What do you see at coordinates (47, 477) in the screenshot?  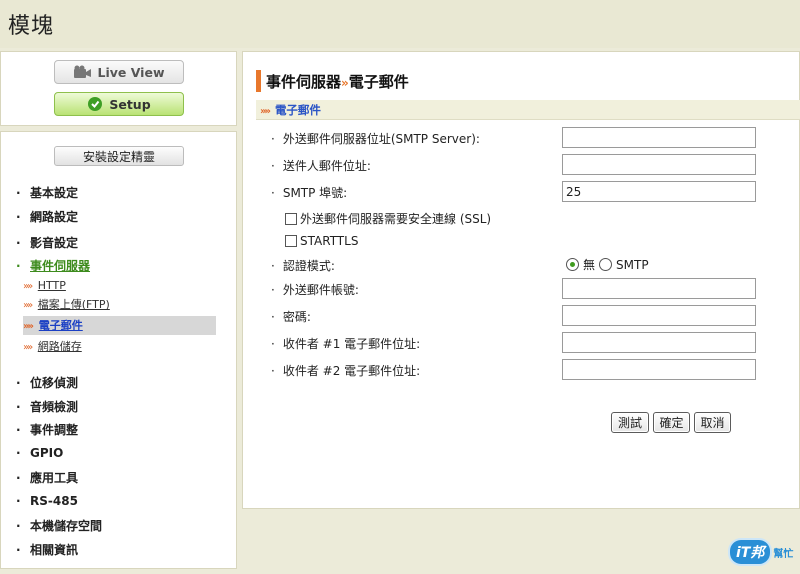 I see `sidebar-item-tools: · 應用工具` at bounding box center [47, 477].